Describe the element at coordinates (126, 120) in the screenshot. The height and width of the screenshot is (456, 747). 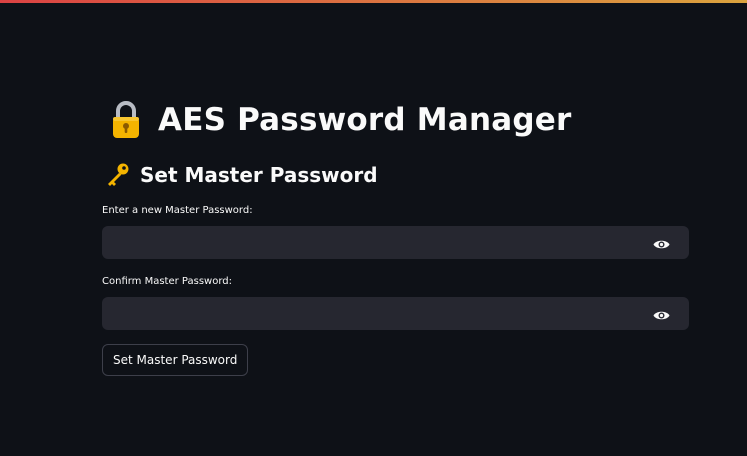
I see `lock-icon` at that location.